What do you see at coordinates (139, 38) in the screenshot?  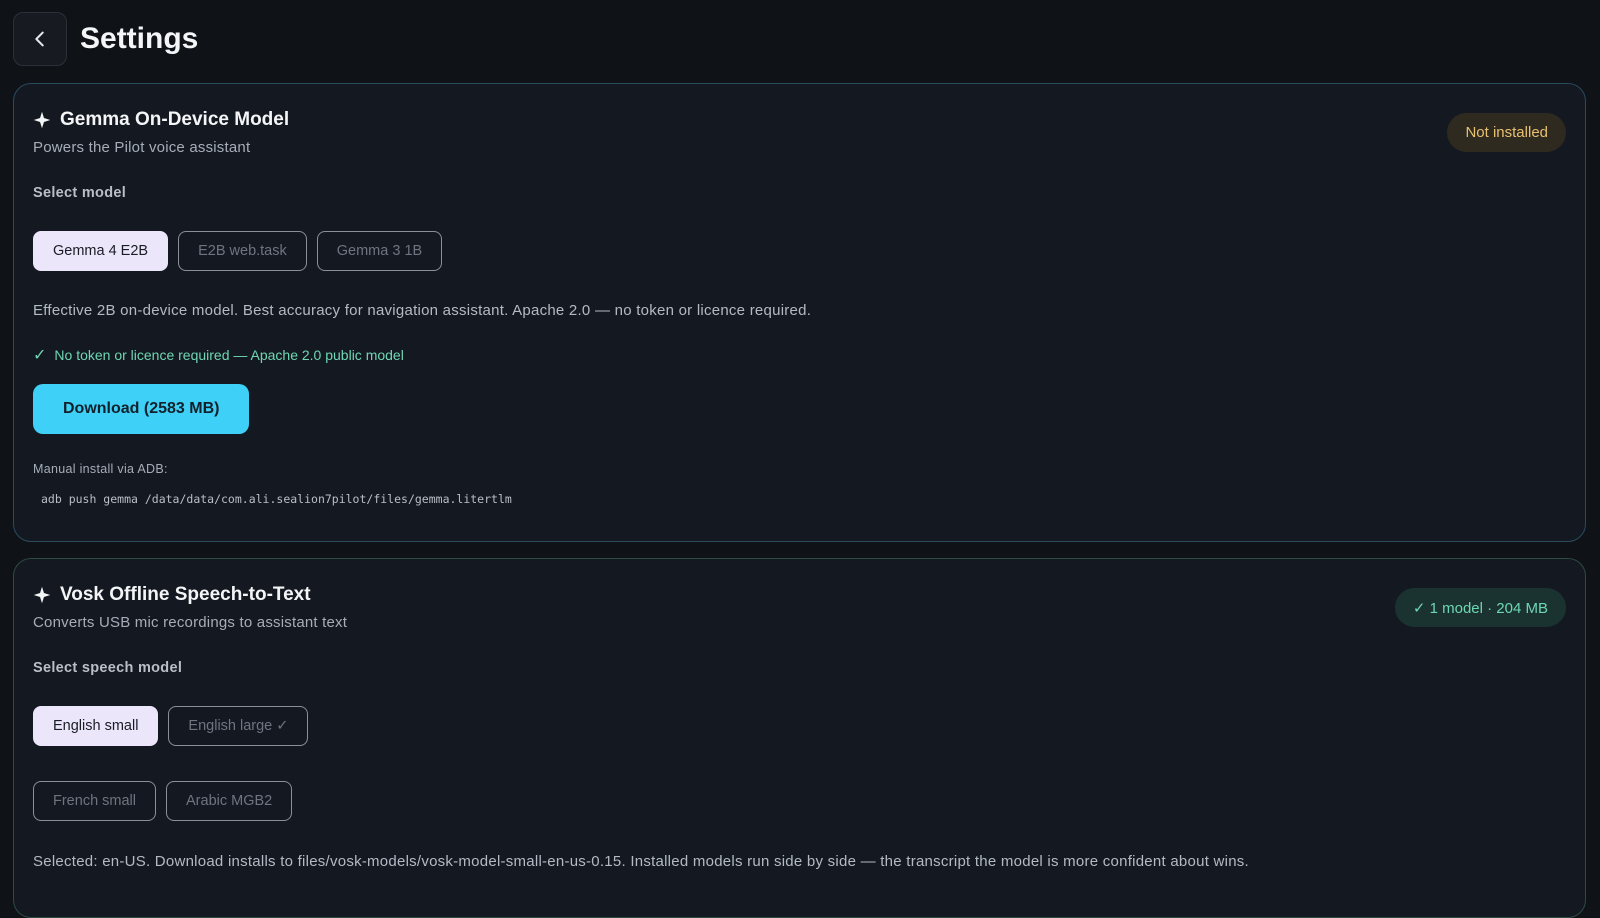 I see `page-title: Settings` at bounding box center [139, 38].